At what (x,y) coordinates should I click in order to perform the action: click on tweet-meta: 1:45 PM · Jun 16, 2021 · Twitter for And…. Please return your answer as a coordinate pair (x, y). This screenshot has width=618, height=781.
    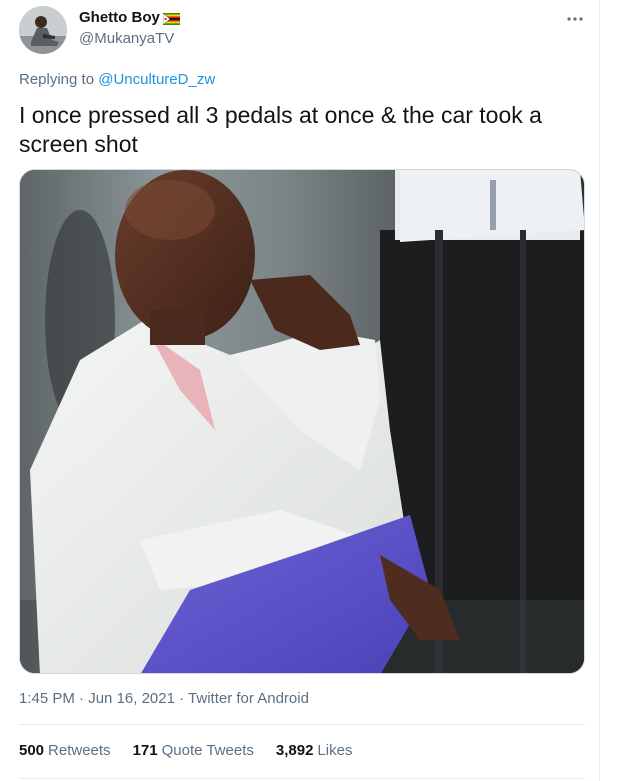
    Looking at the image, I should click on (164, 698).